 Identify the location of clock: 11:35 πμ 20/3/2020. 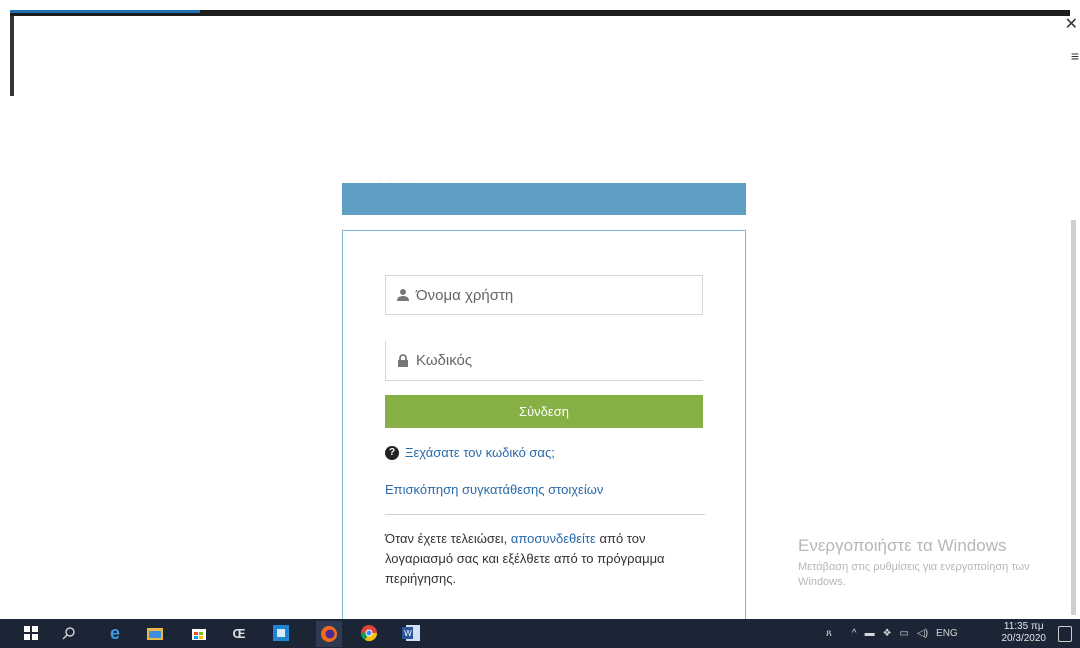
(1024, 633).